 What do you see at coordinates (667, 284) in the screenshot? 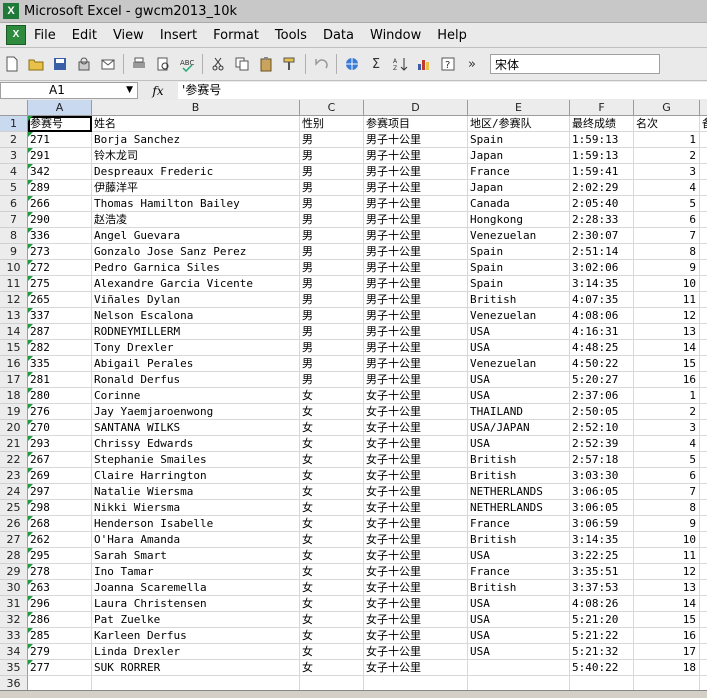
I see `cell: 10` at bounding box center [667, 284].